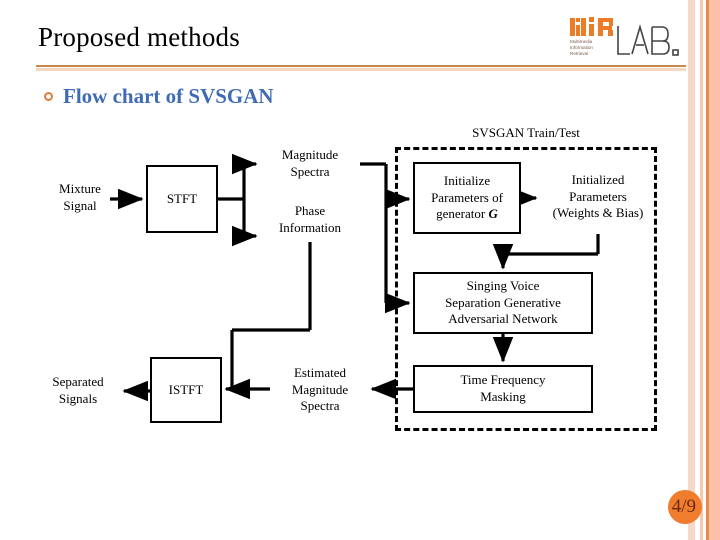  I want to click on node-label: Mixture Signal, so click(80, 197).